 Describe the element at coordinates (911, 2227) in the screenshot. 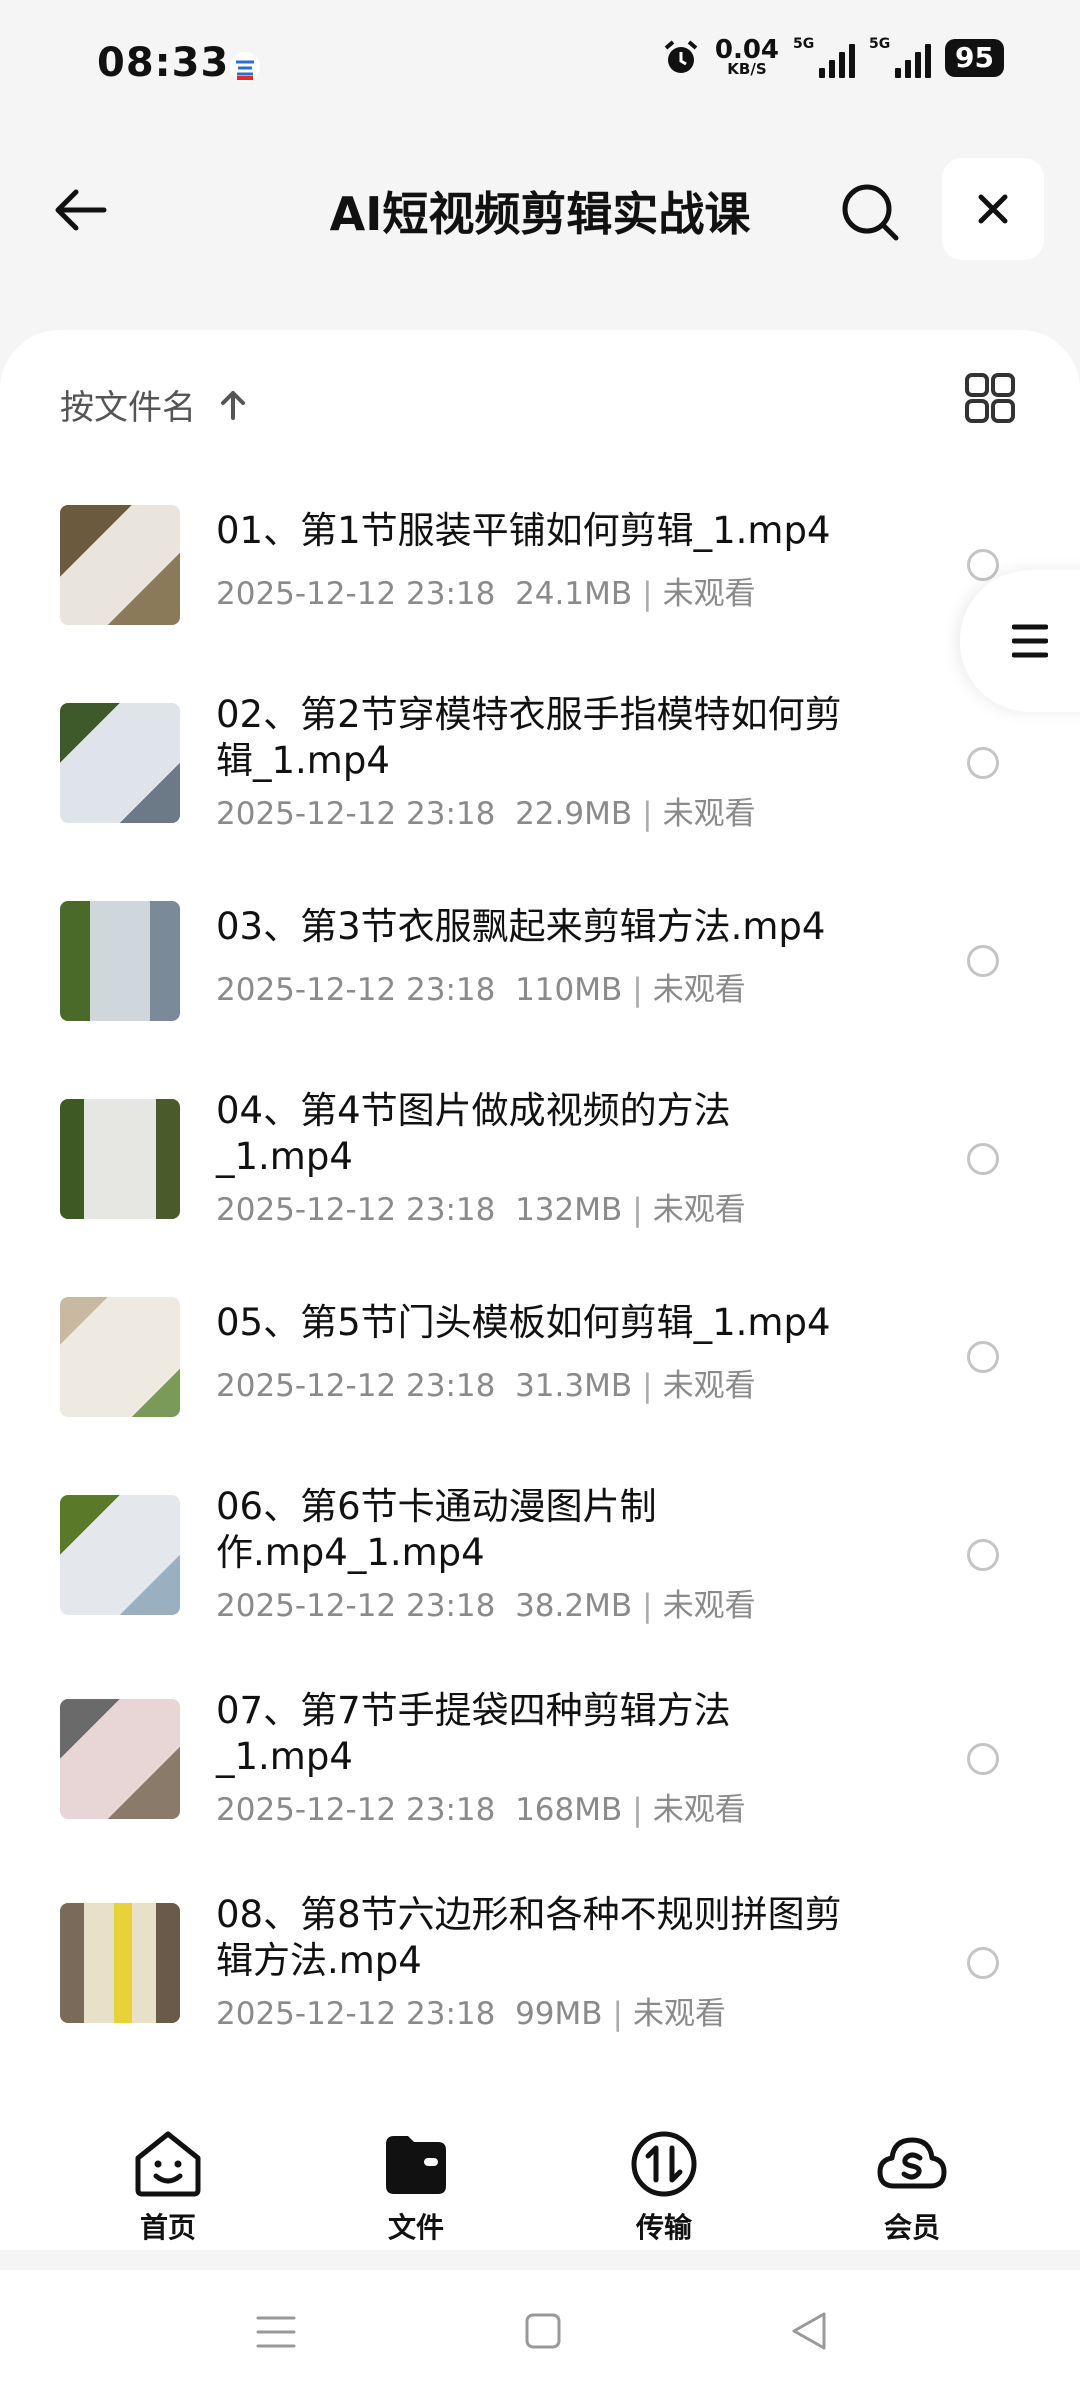

I see `tab-vip-label: 会员` at that location.